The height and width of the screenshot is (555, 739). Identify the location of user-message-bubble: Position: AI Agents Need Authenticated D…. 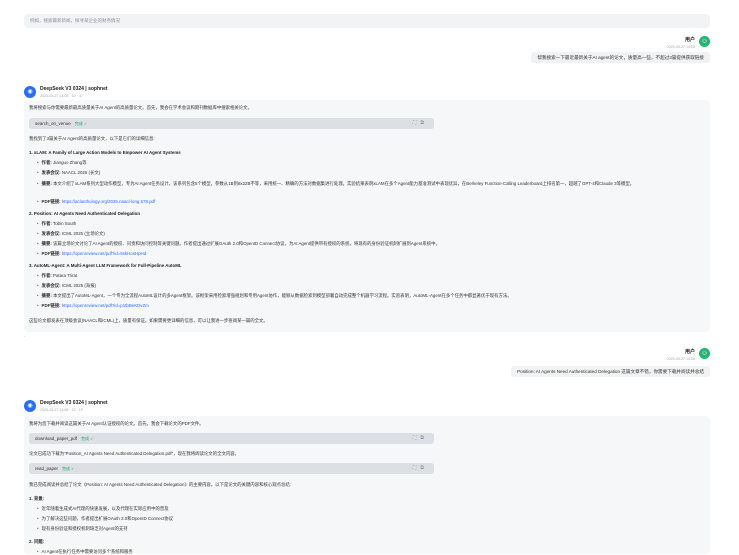
(610, 371).